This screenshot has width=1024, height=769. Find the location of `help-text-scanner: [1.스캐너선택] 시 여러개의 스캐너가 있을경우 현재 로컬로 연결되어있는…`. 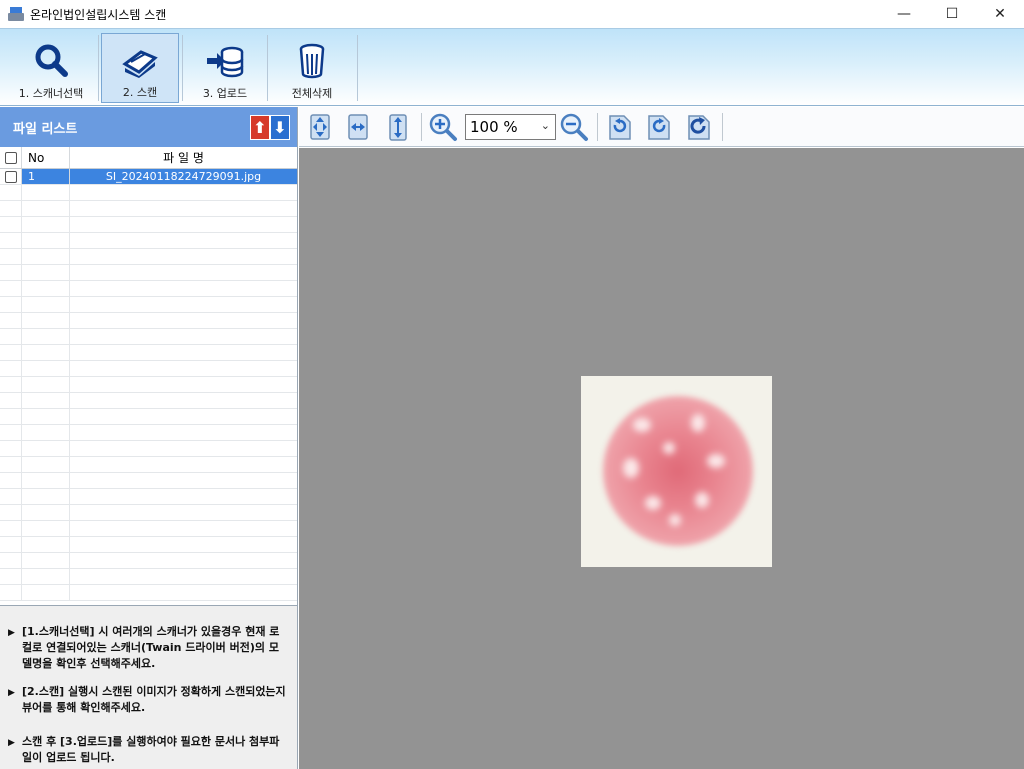

help-text-scanner: [1.스캐너선택] 시 여러개의 스캐너가 있을경우 현재 로컬로 연결되어있는… is located at coordinates (151, 647).